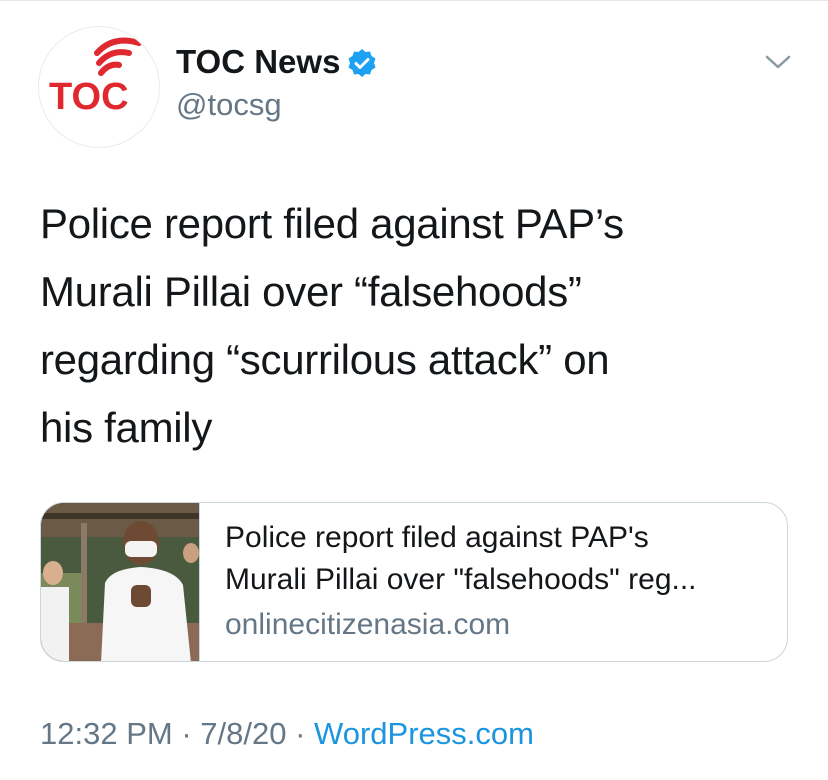 This screenshot has height=780, width=828. What do you see at coordinates (362, 63) in the screenshot?
I see `verified-badge-icon` at bounding box center [362, 63].